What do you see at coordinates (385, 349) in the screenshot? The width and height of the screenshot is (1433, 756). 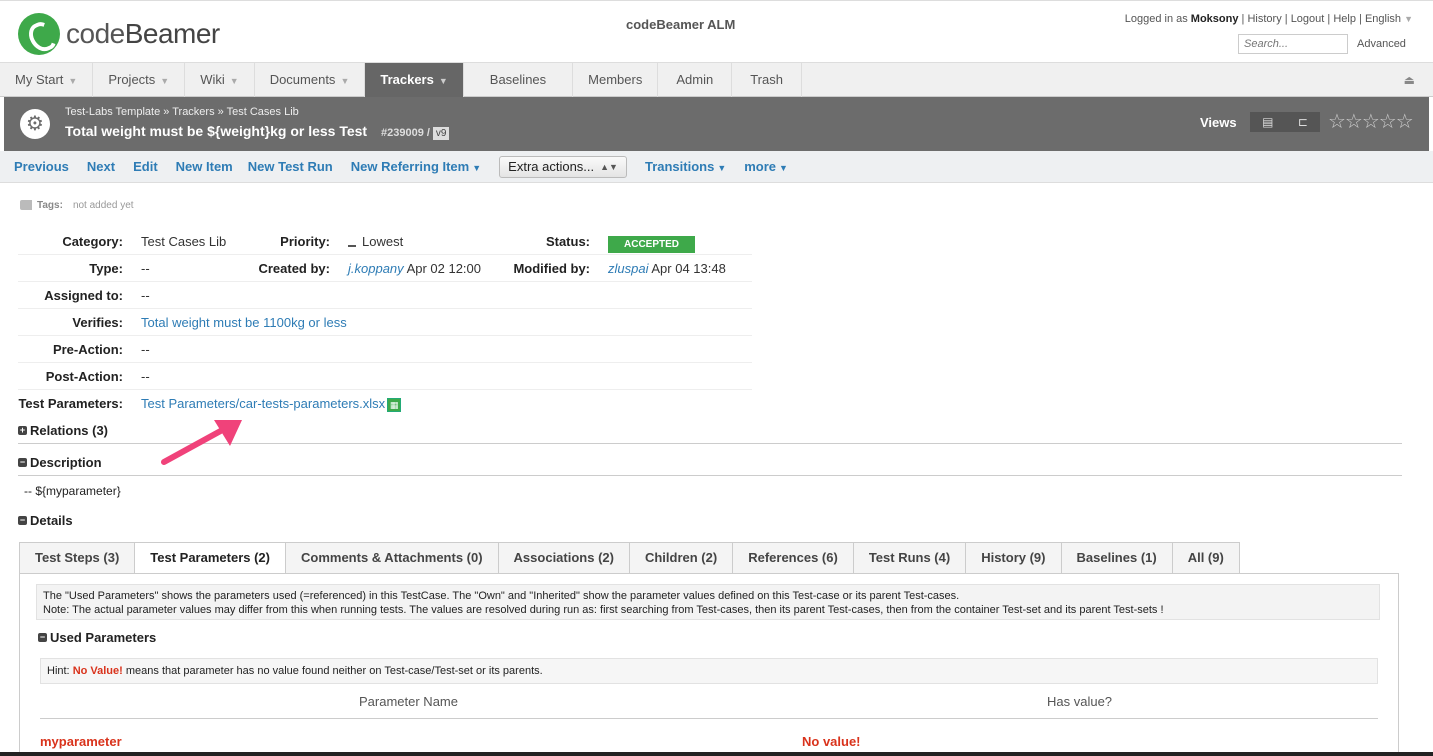 I see `property-row: Pre-Action: --` at bounding box center [385, 349].